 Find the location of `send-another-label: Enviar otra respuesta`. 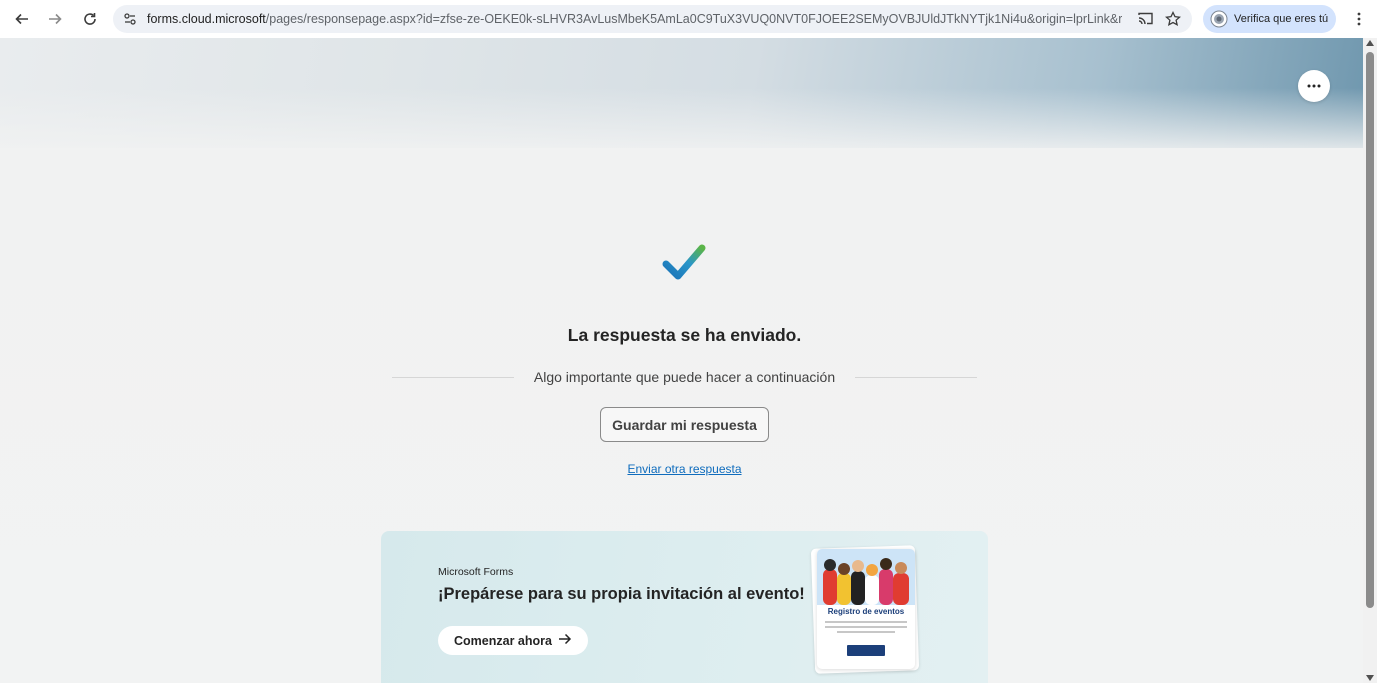

send-another-label: Enviar otra respuesta is located at coordinates (684, 469).